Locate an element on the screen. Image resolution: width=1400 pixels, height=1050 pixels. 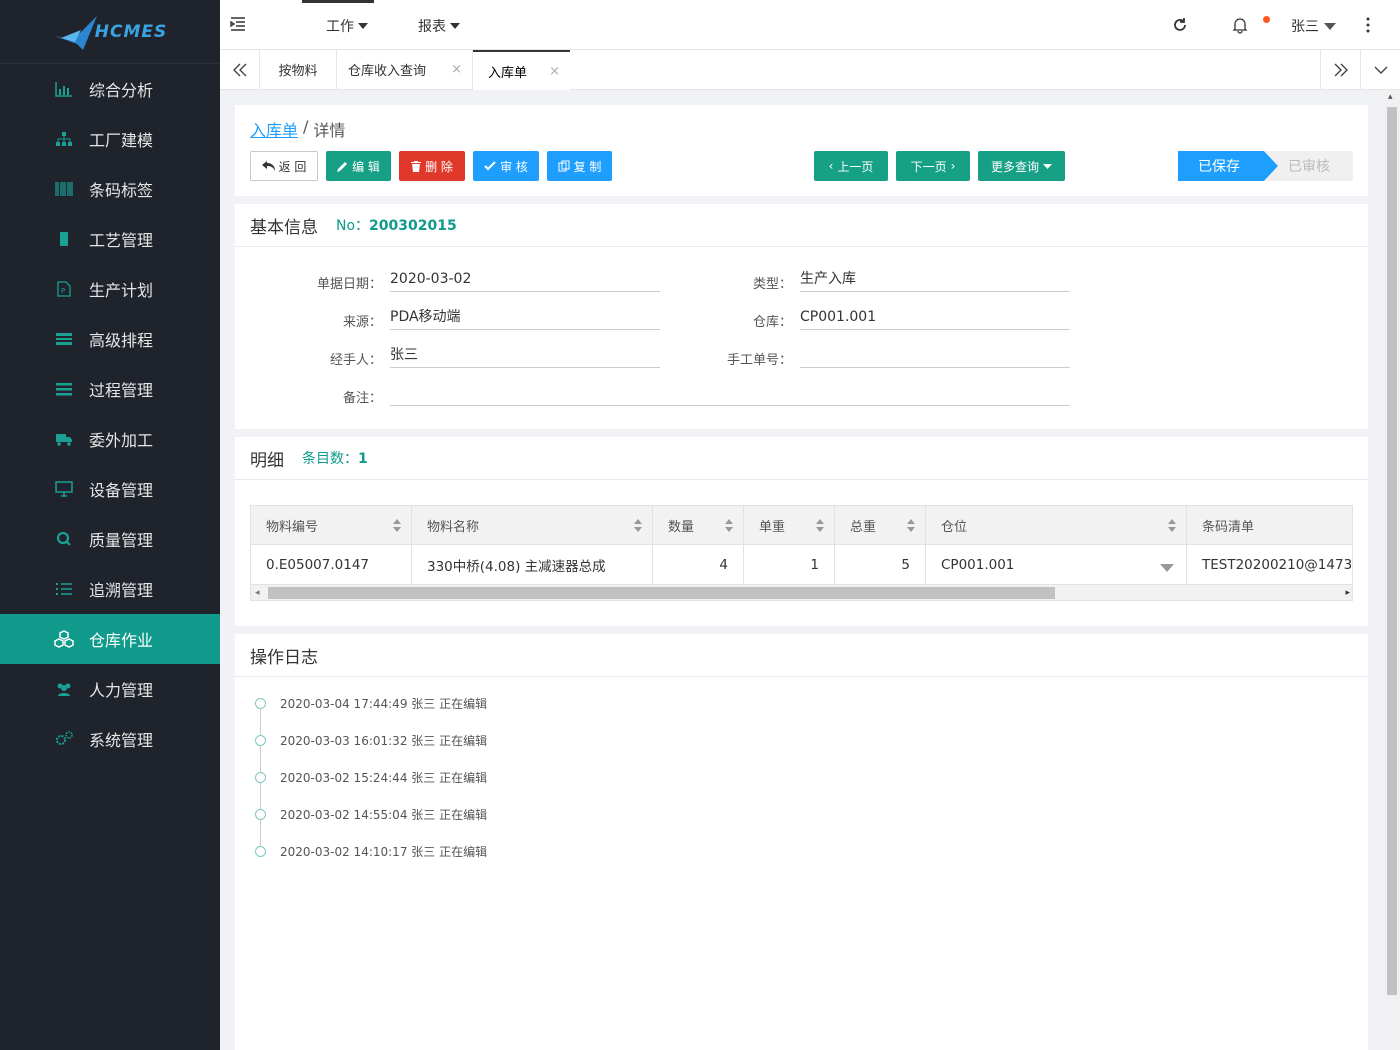
sidebar-item: P 生产计划 is located at coordinates (110, 289).